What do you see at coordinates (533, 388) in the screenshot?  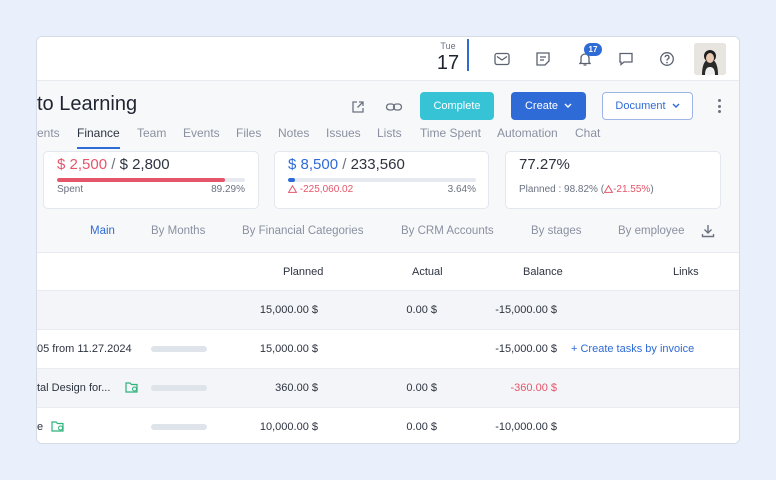 I see `balance-cell: -360.00 $` at bounding box center [533, 388].